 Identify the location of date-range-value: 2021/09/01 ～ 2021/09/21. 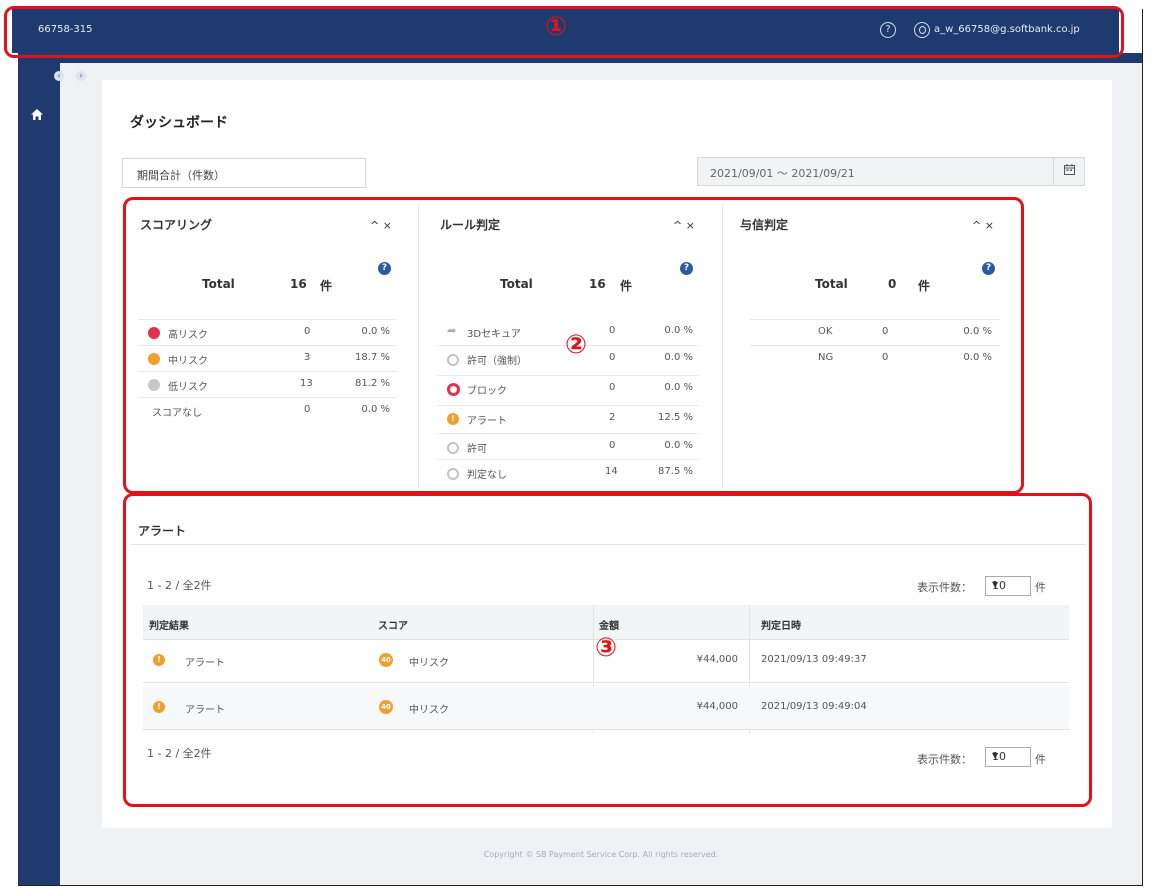
(782, 173).